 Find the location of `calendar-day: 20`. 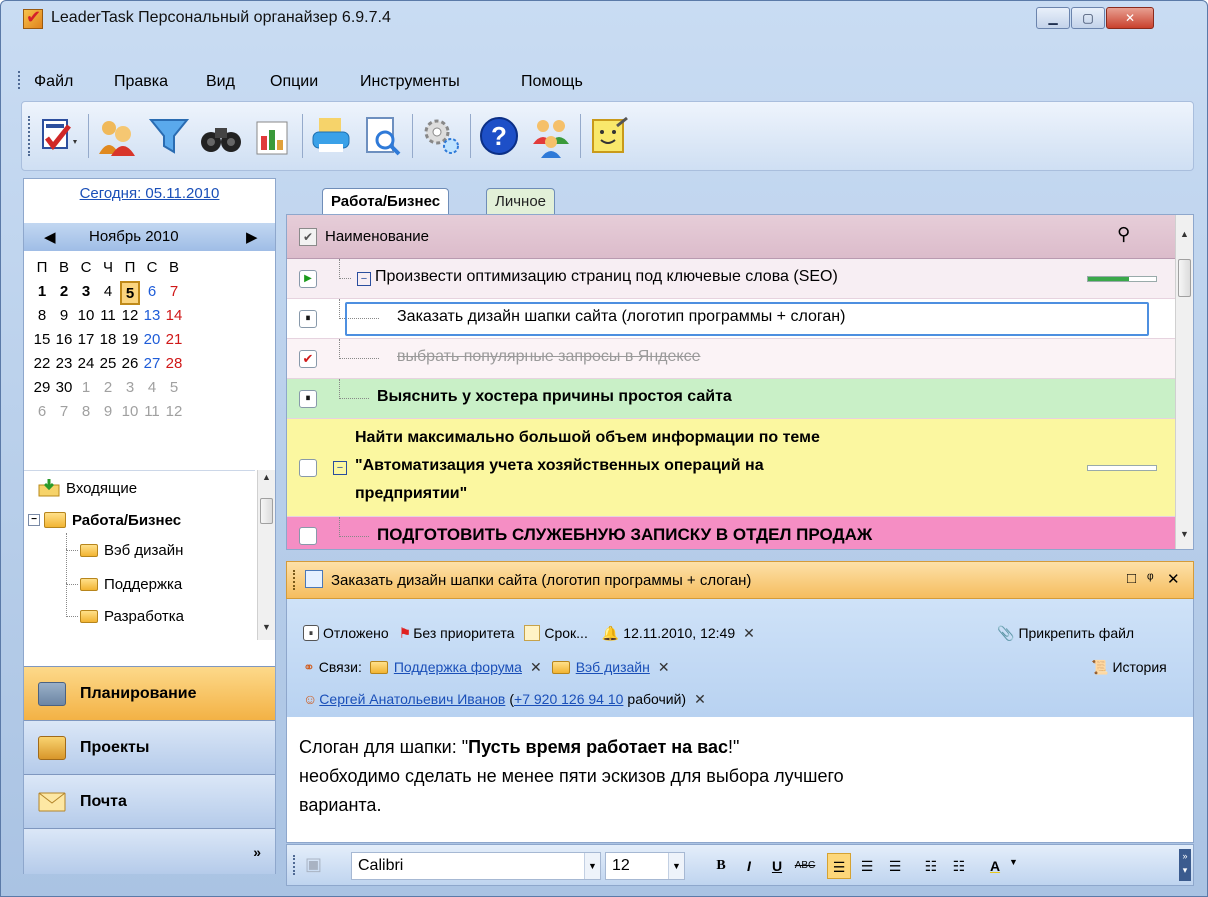

calendar-day: 20 is located at coordinates (152, 341).